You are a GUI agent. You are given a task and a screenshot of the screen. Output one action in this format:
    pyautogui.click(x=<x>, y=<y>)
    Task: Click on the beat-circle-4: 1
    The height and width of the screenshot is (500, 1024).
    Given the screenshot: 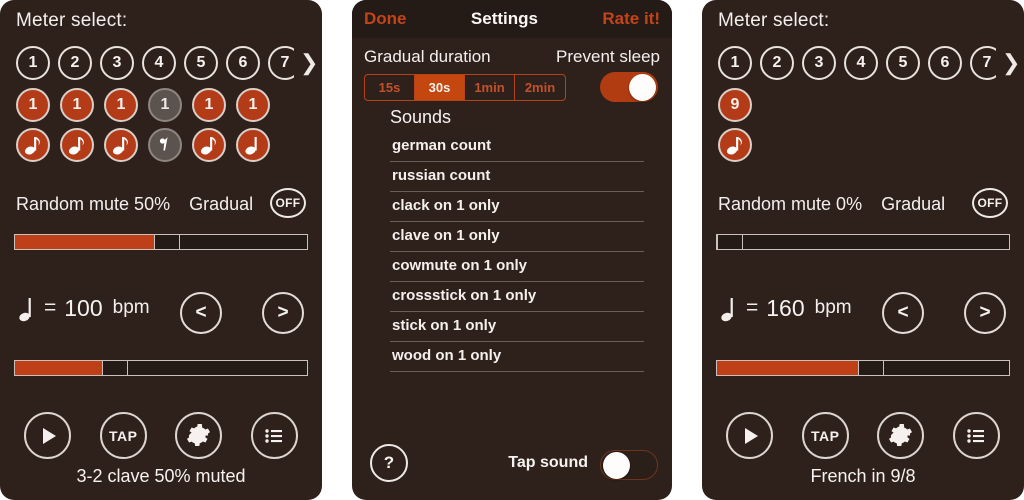 What is the action you would take?
    pyautogui.click(x=165, y=105)
    